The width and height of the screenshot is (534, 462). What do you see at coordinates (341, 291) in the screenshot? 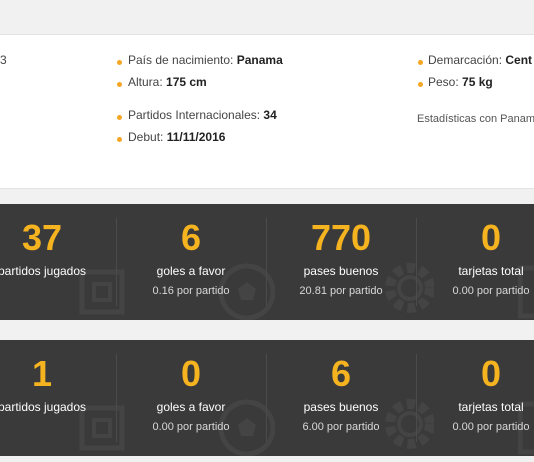
I see `stat-sub: 20.81 por partido` at bounding box center [341, 291].